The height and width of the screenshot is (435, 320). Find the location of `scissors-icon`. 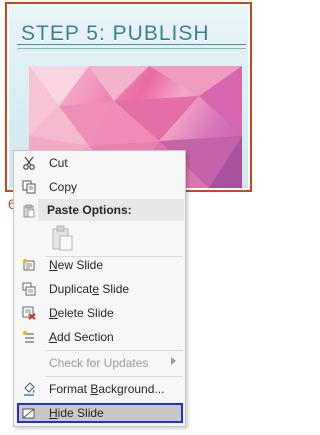

scissors-icon is located at coordinates (29, 163).